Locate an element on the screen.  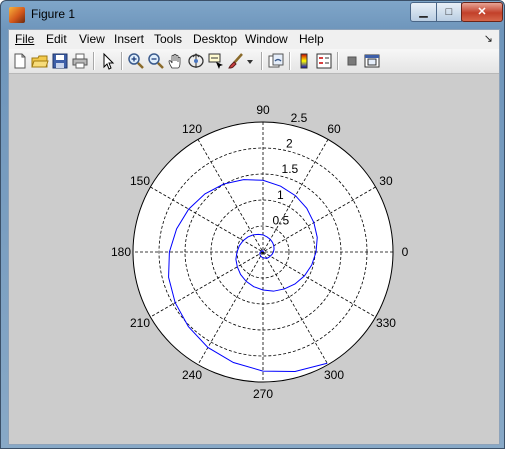
angle-tick-label: 120 is located at coordinates (192, 129).